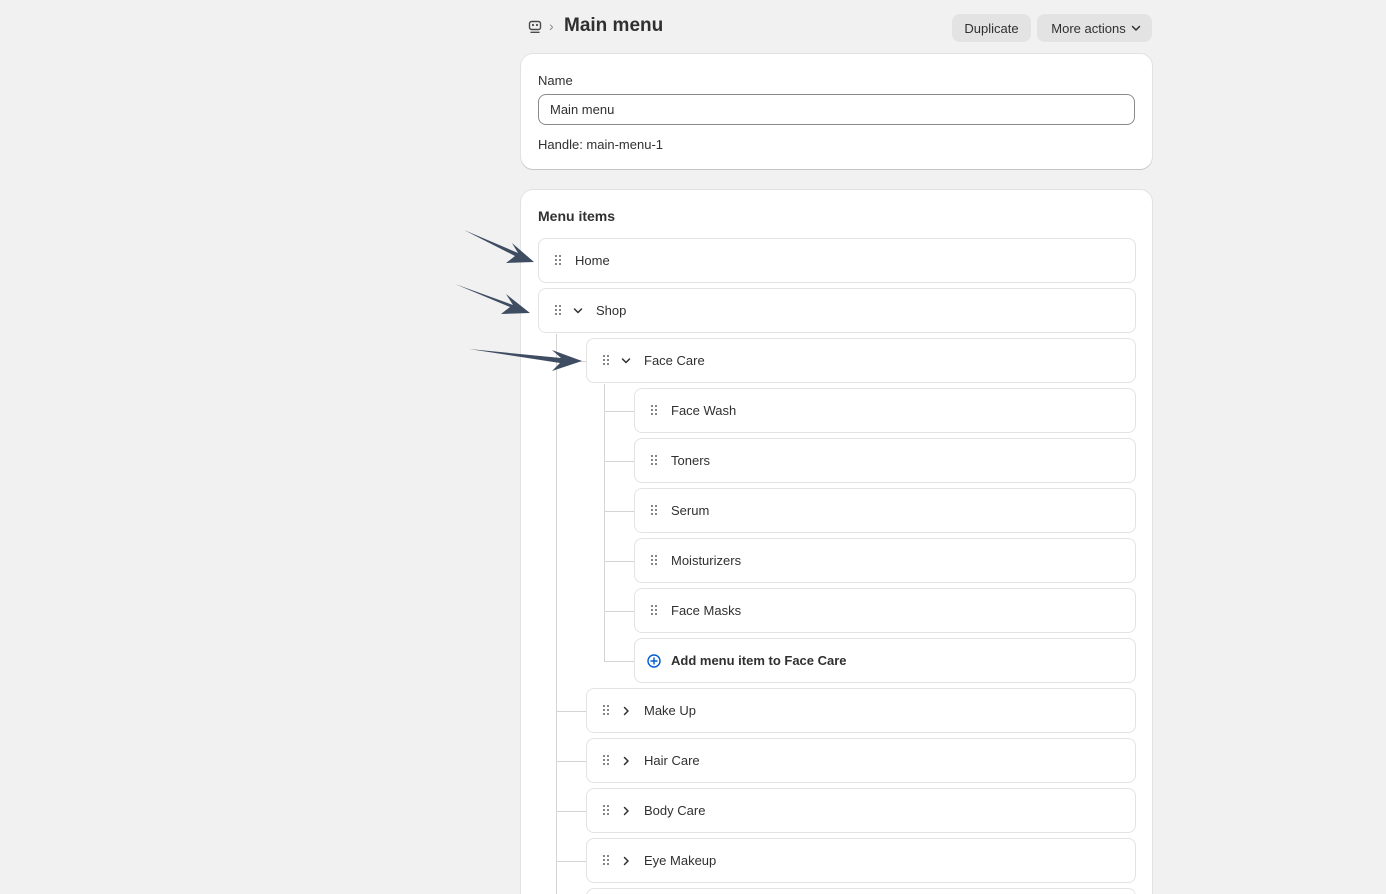 This screenshot has width=1386, height=894. What do you see at coordinates (592, 260) in the screenshot?
I see `menu-item-label: Home` at bounding box center [592, 260].